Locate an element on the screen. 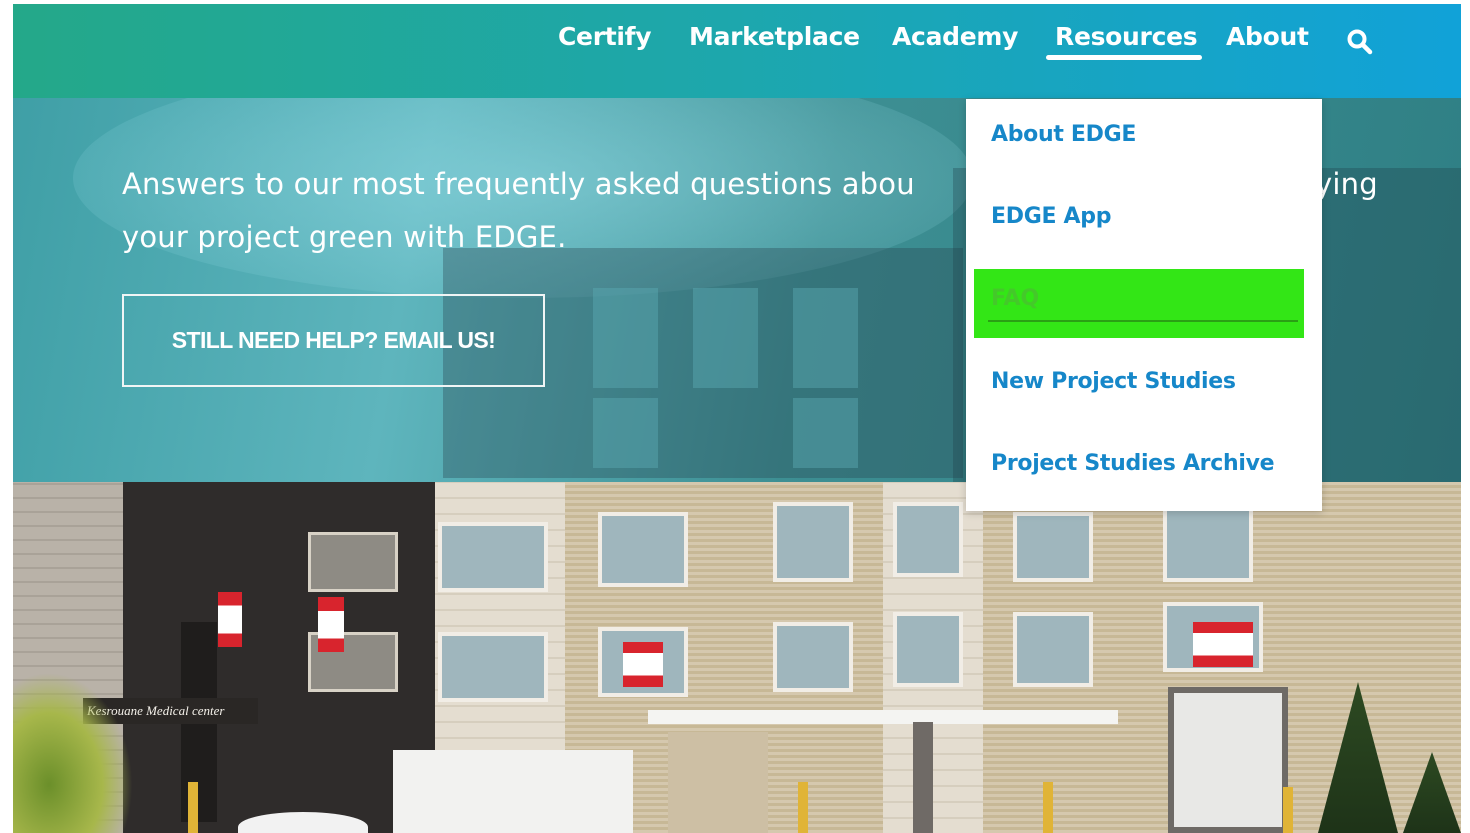 This screenshot has width=1470, height=833. search-icon is located at coordinates (1360, 42).